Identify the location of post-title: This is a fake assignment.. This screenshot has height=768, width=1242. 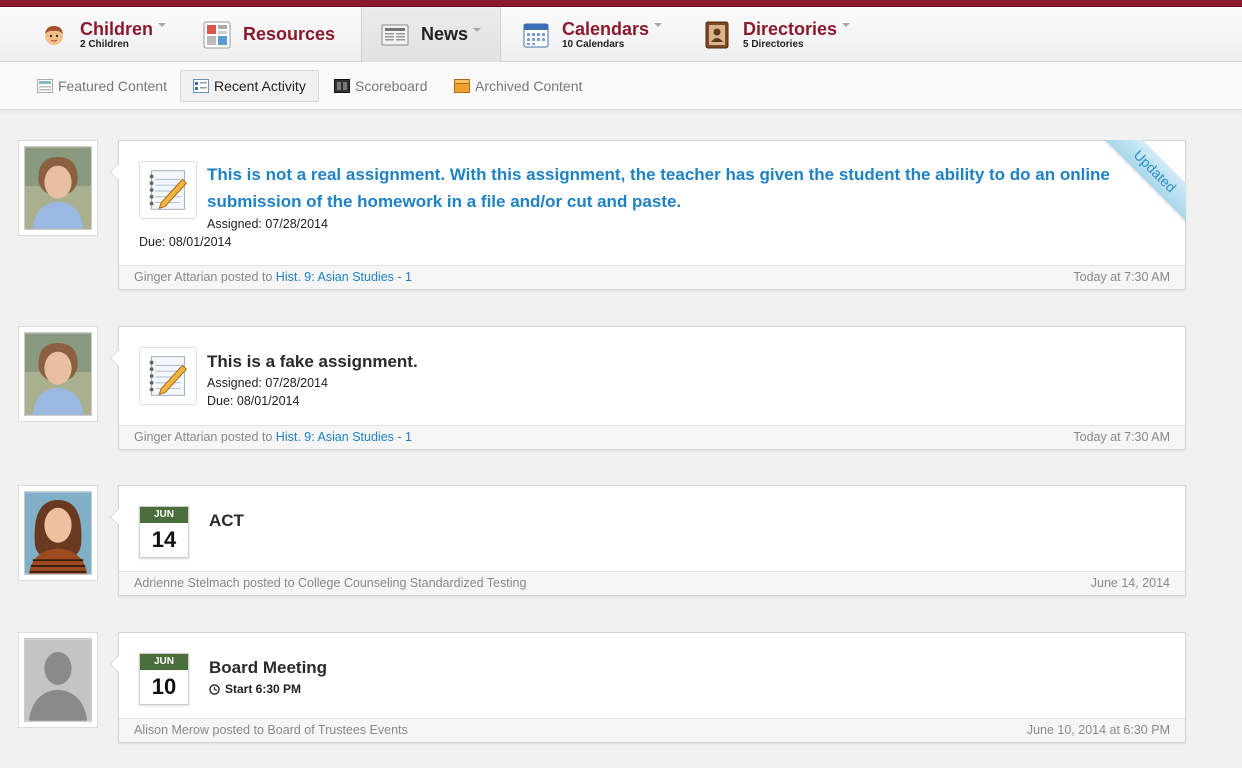
(312, 361).